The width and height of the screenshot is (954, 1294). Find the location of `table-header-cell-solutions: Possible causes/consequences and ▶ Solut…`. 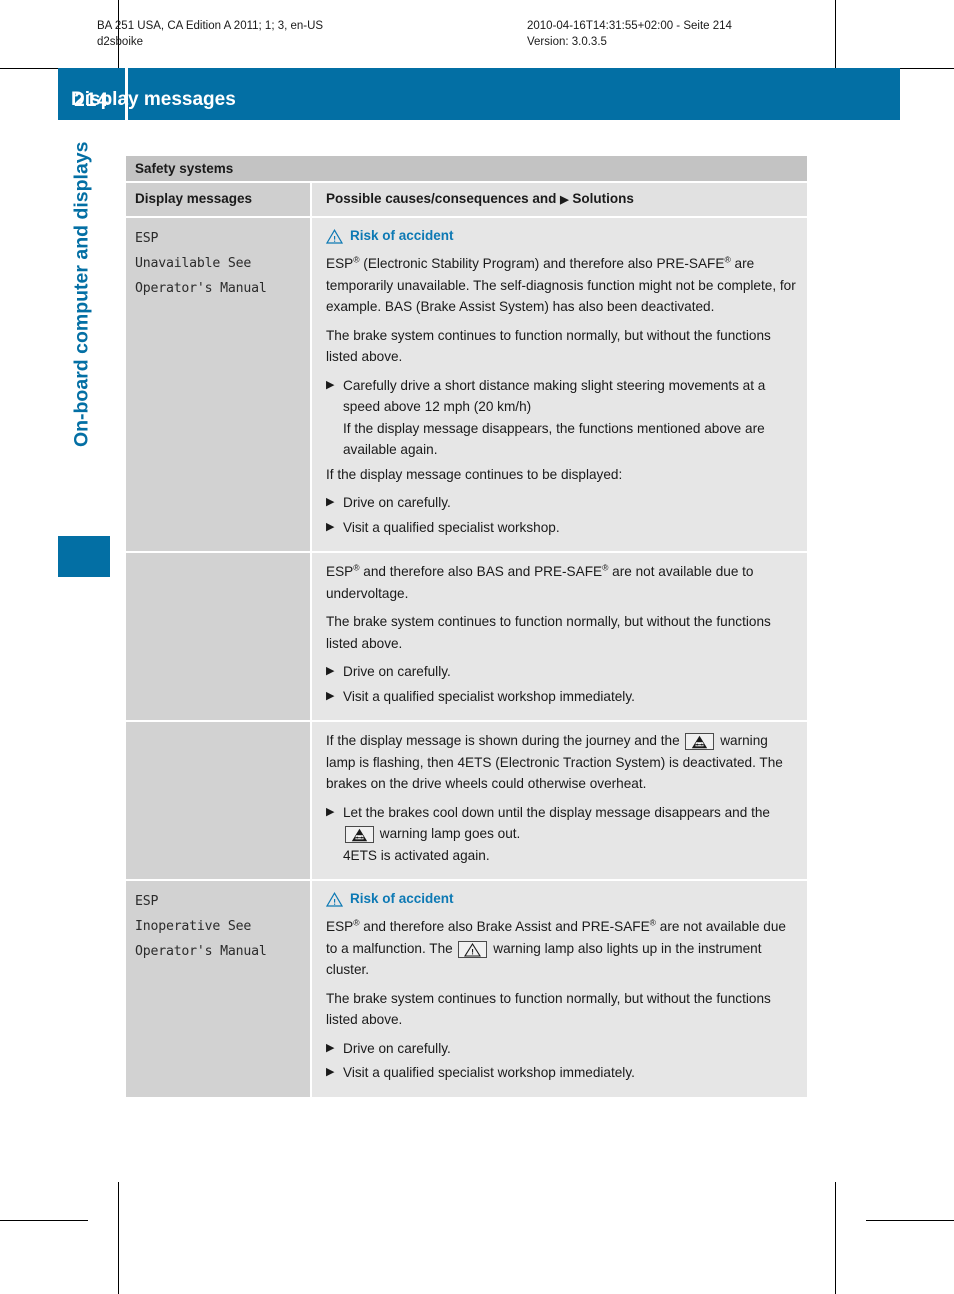

table-header-cell-solutions: Possible causes/consequences and ▶ Solut… is located at coordinates (559, 199).